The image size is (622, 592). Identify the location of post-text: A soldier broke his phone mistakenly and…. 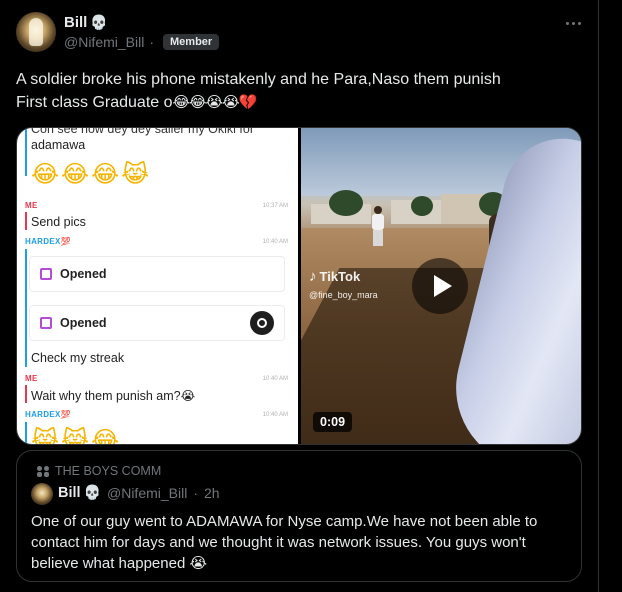
(301, 91).